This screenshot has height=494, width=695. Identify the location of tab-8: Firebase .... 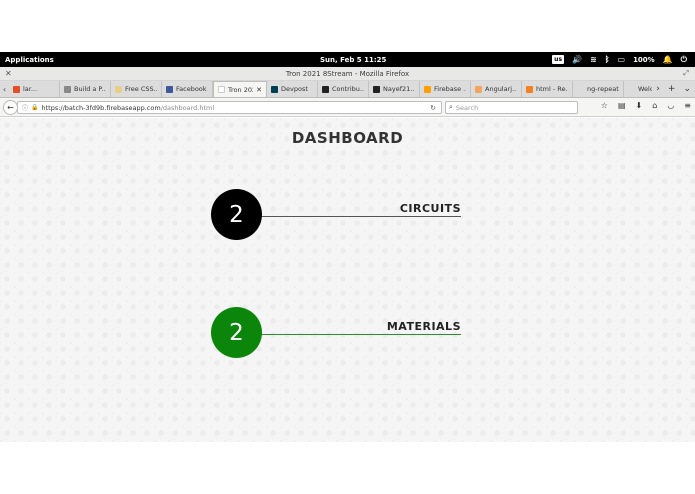
(445, 89).